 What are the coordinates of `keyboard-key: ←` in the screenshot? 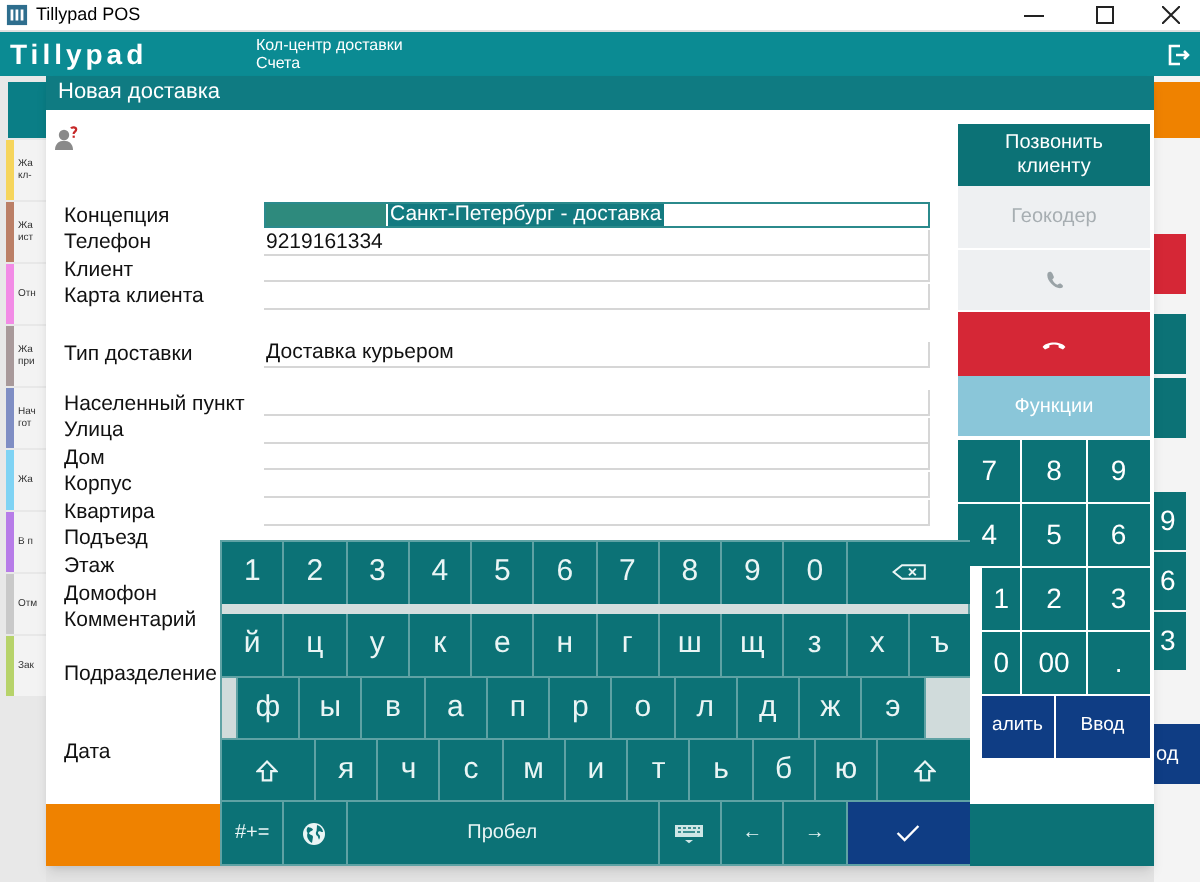 It's located at (752, 833).